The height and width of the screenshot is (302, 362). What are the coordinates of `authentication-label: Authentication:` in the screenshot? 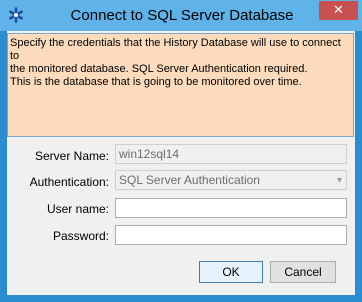 It's located at (69, 182).